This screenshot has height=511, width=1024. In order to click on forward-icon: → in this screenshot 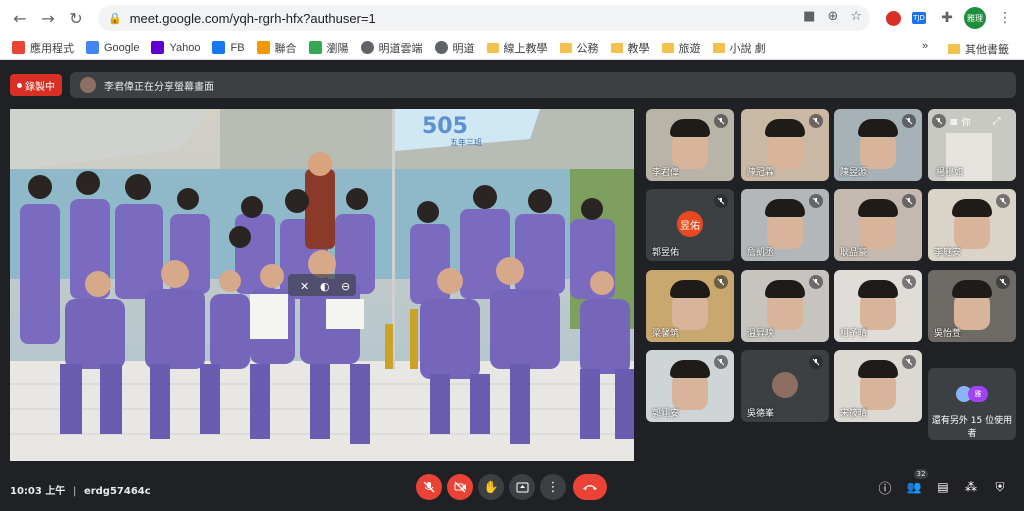, I will do `click(48, 18)`.